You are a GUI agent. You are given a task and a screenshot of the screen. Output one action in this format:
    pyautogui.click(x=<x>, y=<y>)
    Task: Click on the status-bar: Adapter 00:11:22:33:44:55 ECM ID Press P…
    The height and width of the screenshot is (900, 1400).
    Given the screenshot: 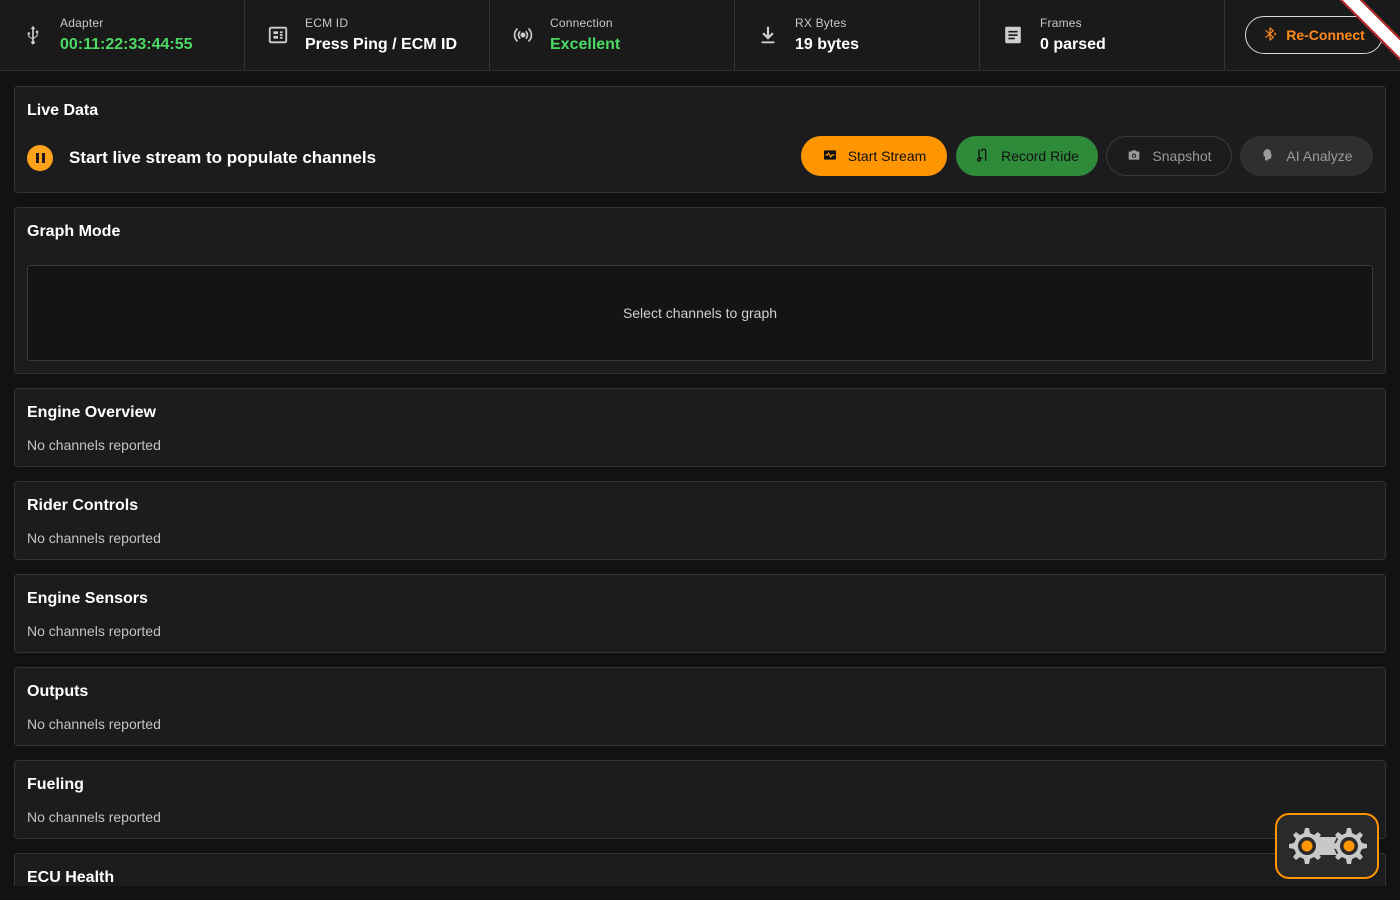 What is the action you would take?
    pyautogui.click(x=700, y=35)
    